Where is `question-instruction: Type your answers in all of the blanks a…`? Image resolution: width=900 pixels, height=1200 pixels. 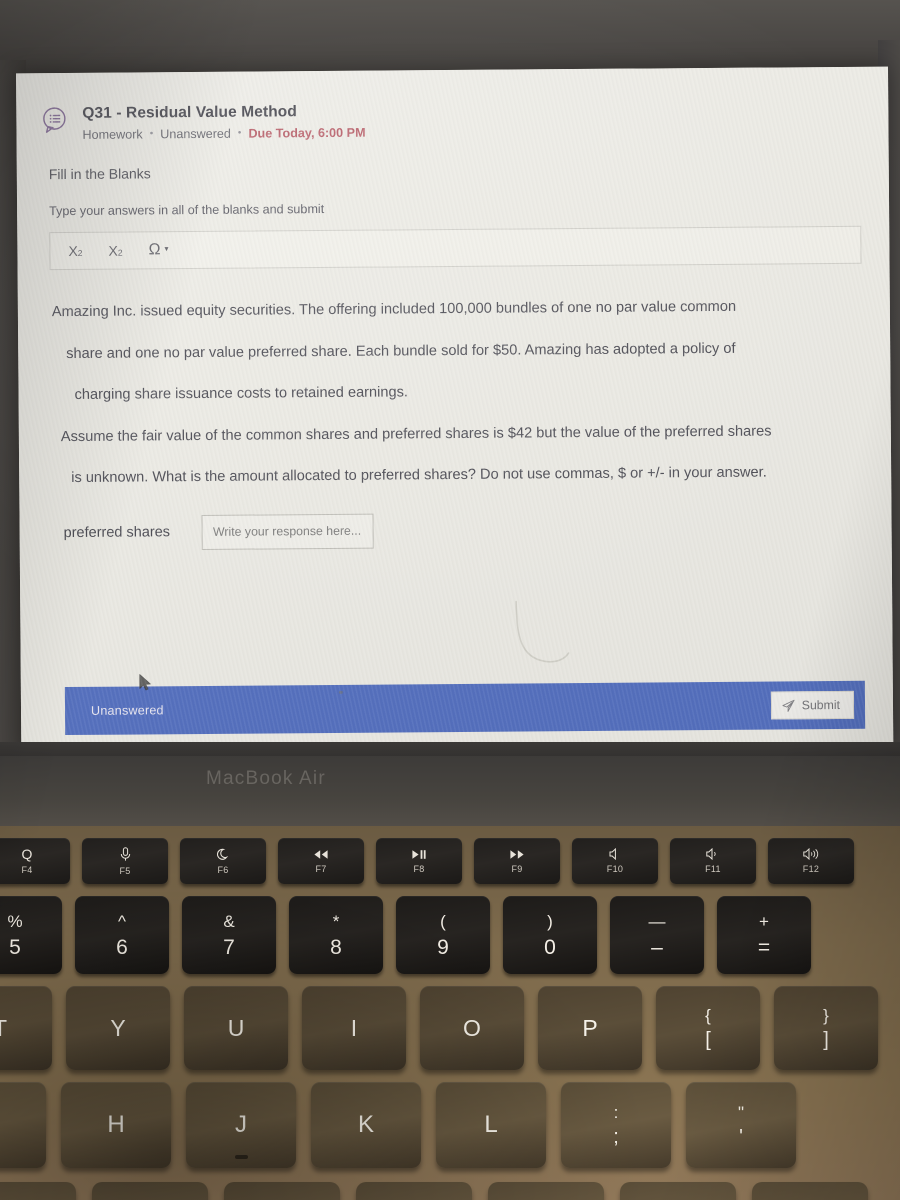
question-instruction: Type your answers in all of the blanks a… is located at coordinates (187, 210).